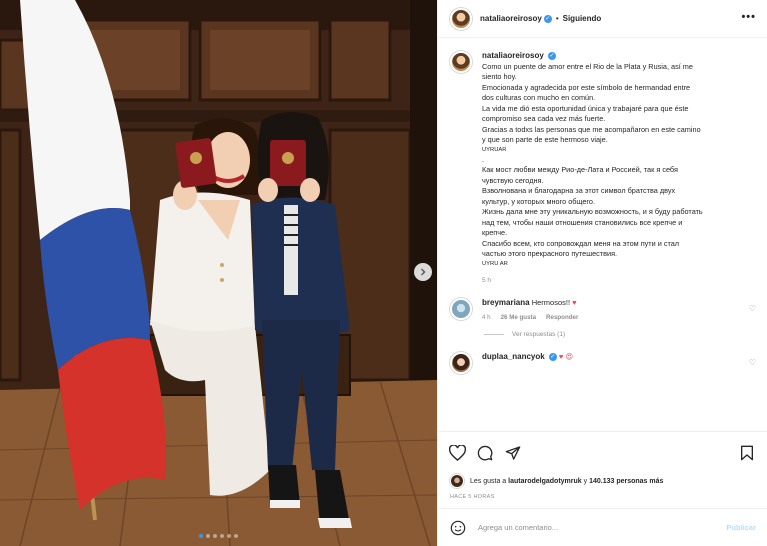  Describe the element at coordinates (495, 263) in the screenshot. I see `flag-emoji-tag: UYRU AR` at that location.